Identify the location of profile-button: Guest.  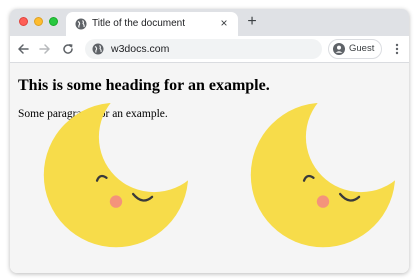
(355, 49).